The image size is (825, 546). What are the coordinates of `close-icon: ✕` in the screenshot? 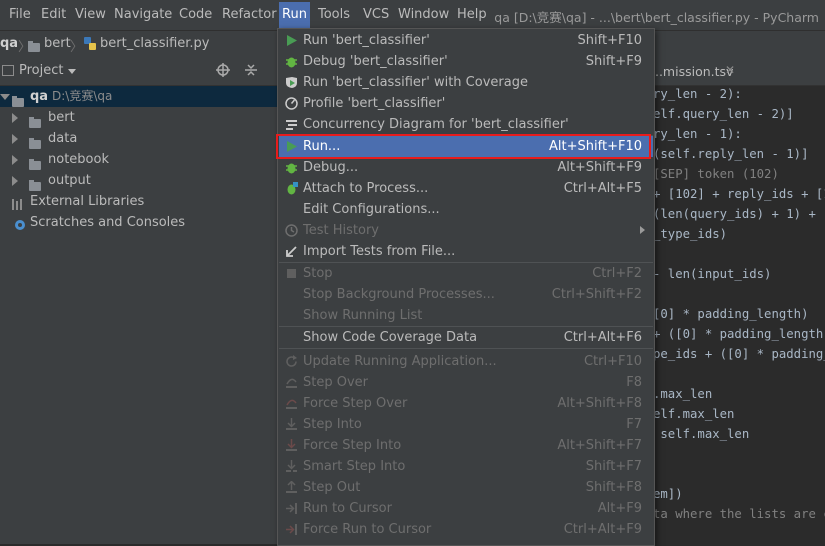 It's located at (730, 70).